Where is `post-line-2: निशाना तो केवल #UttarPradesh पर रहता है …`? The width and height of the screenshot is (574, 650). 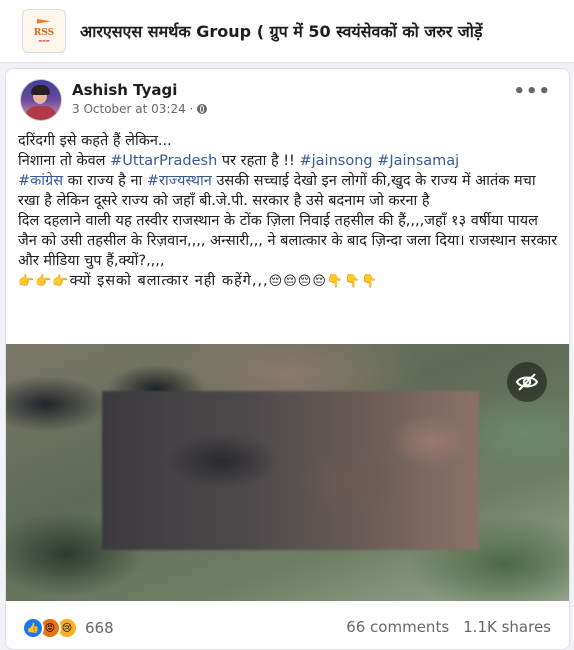
post-line-2: निशाना तो केवल #UttarPradesh पर रहता है … is located at coordinates (239, 161).